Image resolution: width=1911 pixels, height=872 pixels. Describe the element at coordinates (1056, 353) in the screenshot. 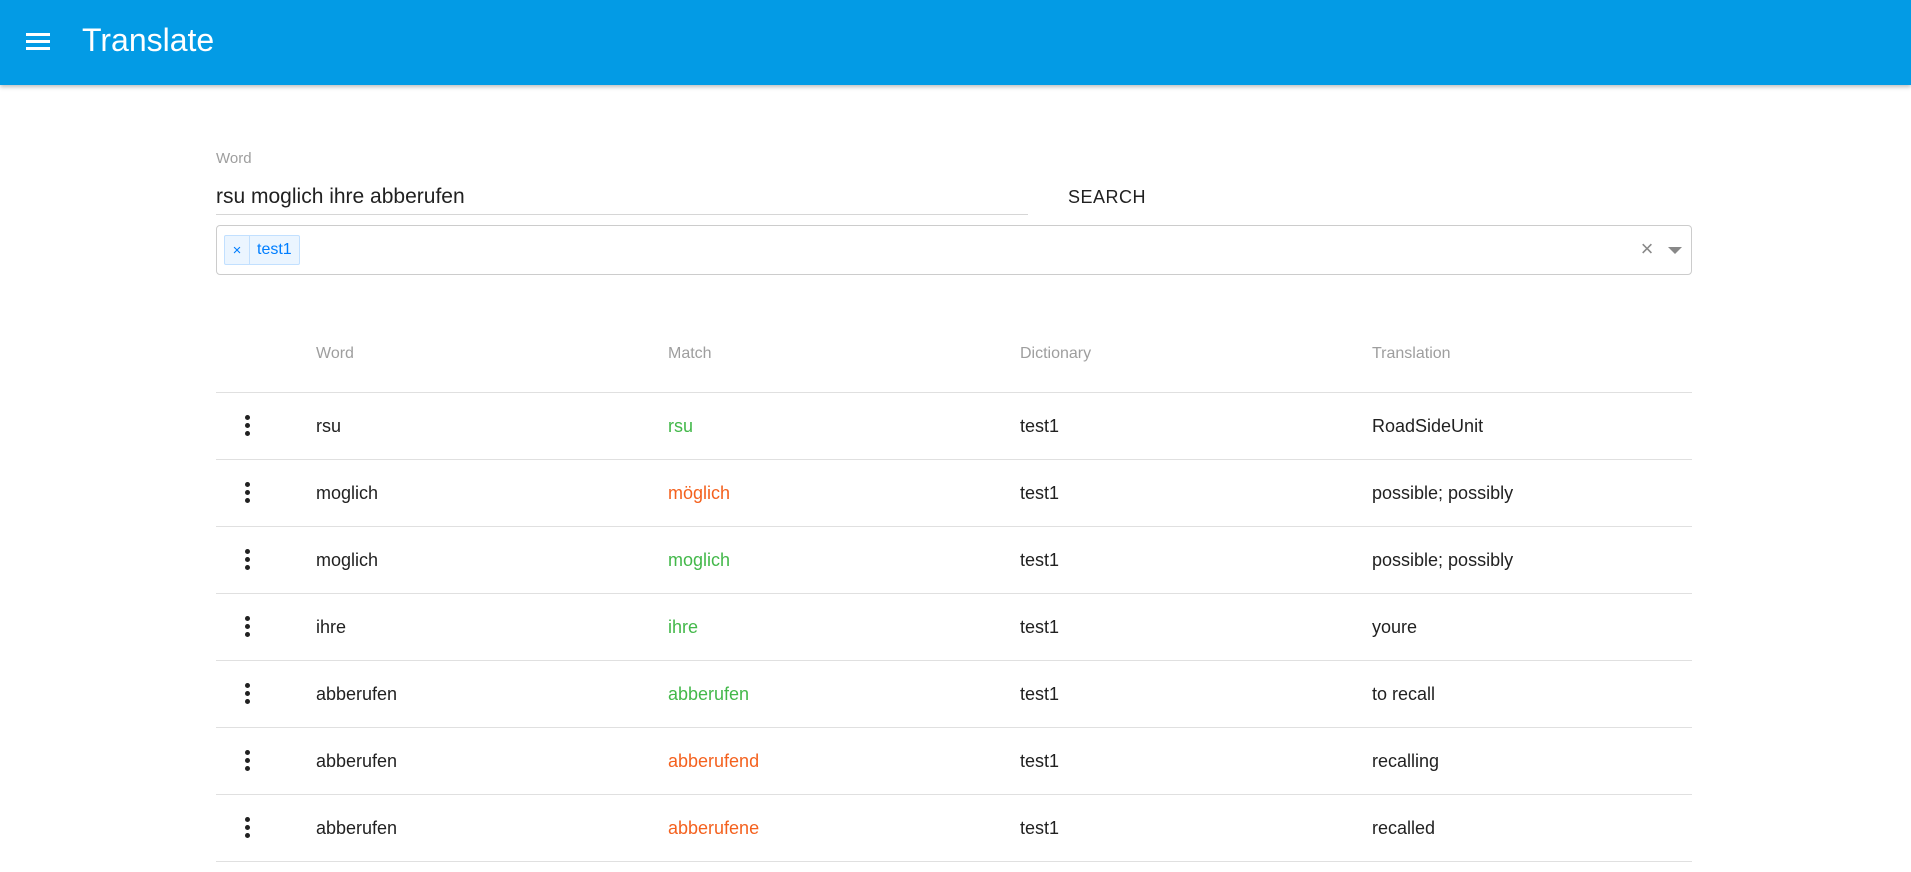

I see `header-dictionary: Dictionary` at that location.